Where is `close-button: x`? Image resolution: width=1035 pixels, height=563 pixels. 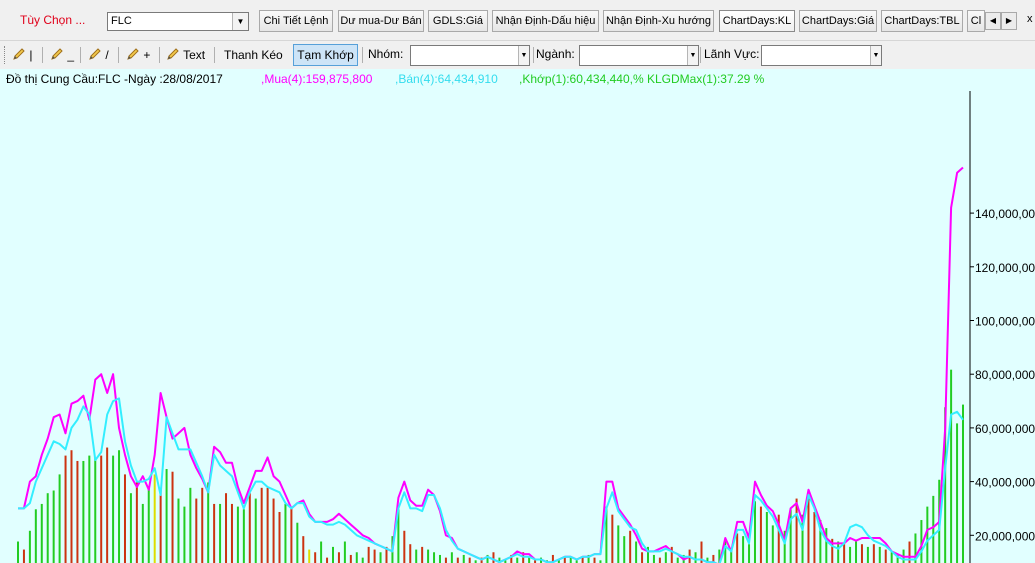
close-button: x is located at coordinates (1030, 19).